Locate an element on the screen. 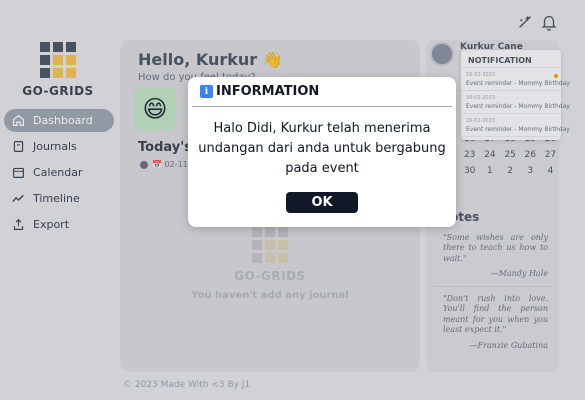 The height and width of the screenshot is (400, 585). ok-button: OK is located at coordinates (322, 202).